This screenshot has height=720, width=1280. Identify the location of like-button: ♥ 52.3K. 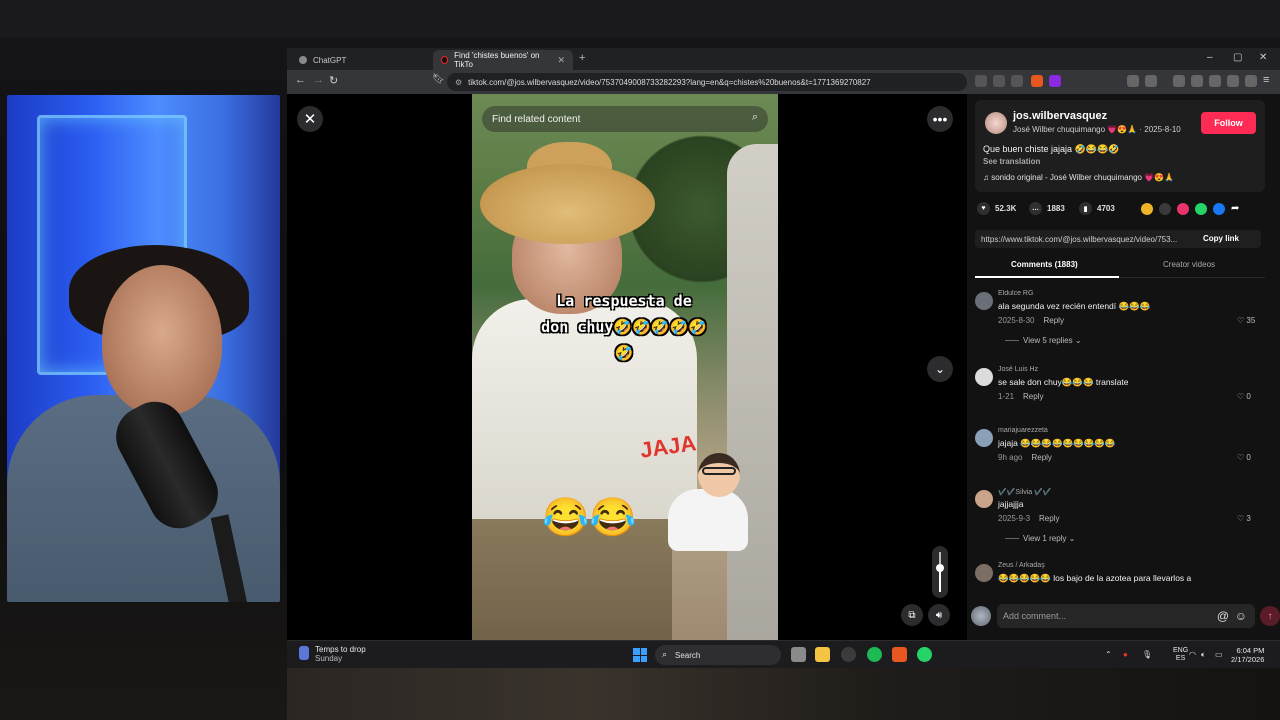
(996, 208).